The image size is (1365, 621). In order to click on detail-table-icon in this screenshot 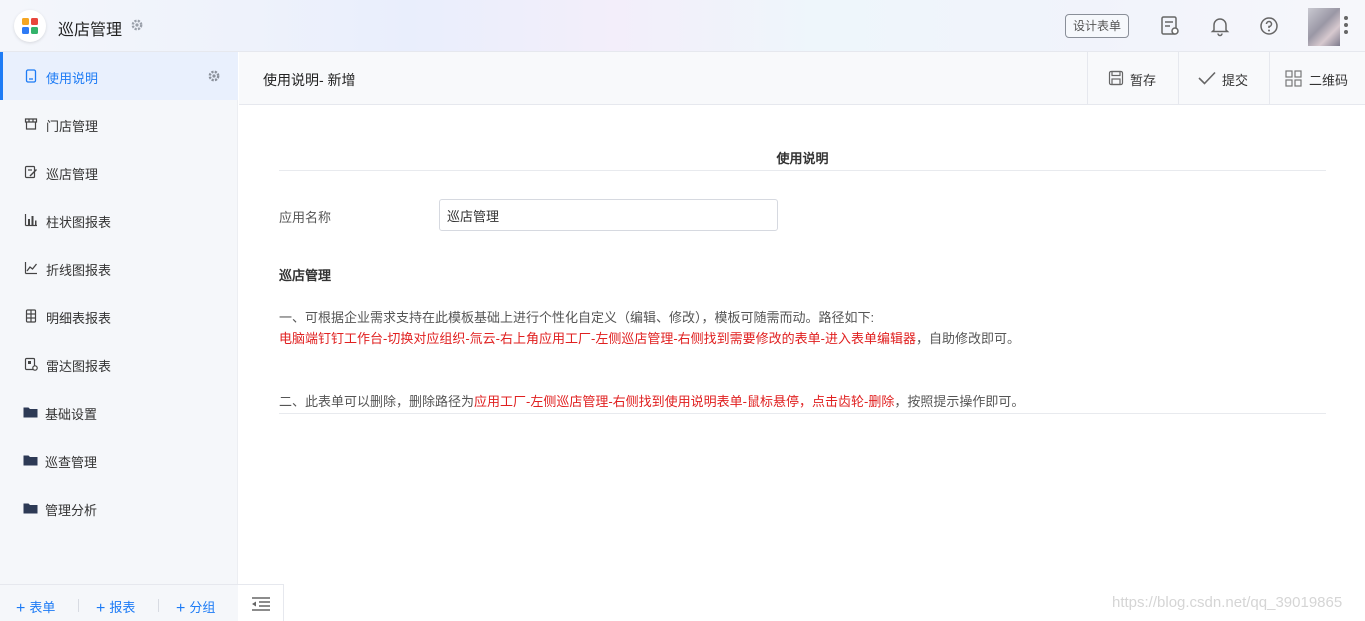, I will do `click(31, 316)`.